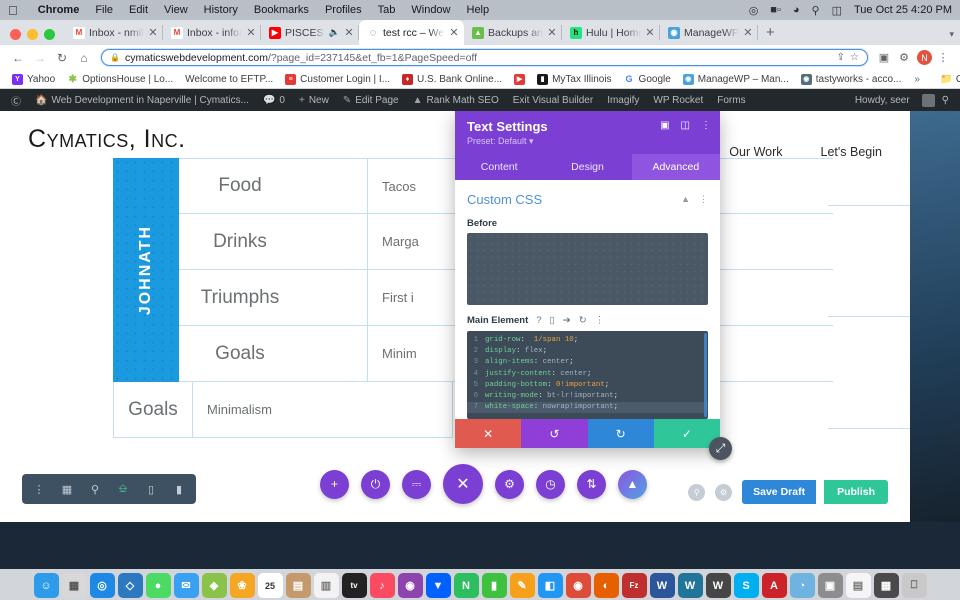  Describe the element at coordinates (775, 10) in the screenshot. I see `battery-icon: ■▫` at that location.